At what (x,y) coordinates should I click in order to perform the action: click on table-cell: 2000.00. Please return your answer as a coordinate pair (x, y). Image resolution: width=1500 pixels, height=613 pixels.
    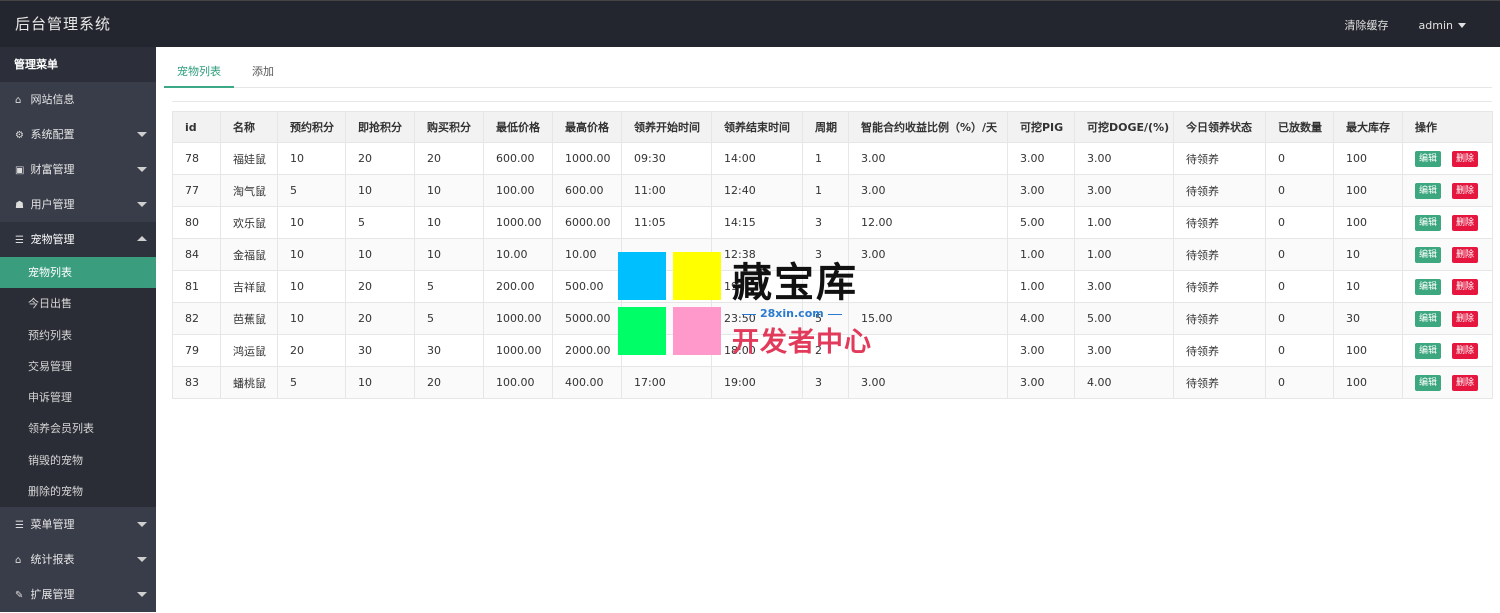
    Looking at the image, I should click on (587, 350).